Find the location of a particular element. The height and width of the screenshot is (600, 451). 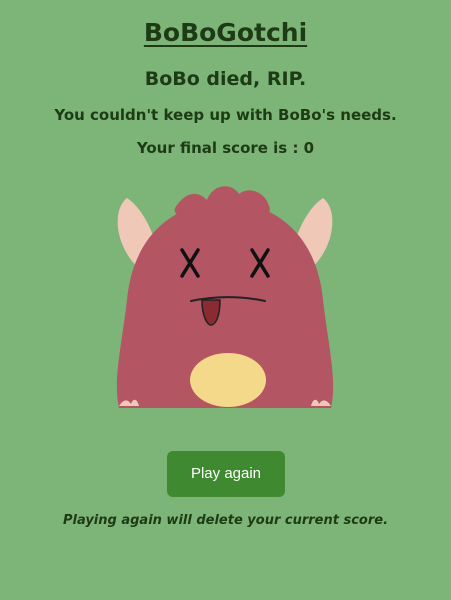

app-title: BoBoGotchi is located at coordinates (225, 32).